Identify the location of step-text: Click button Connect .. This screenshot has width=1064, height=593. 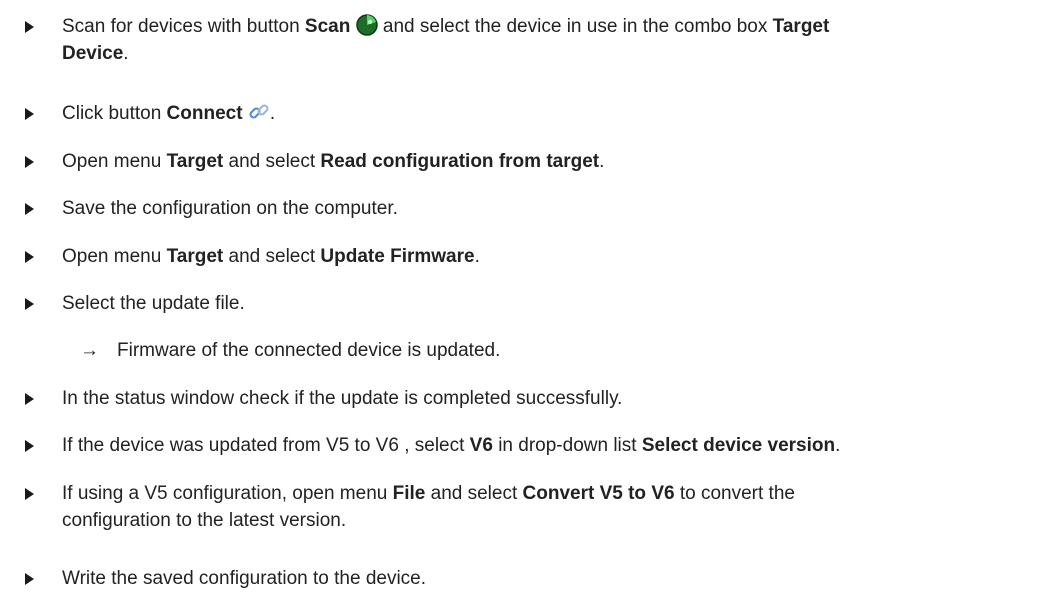
(557, 113).